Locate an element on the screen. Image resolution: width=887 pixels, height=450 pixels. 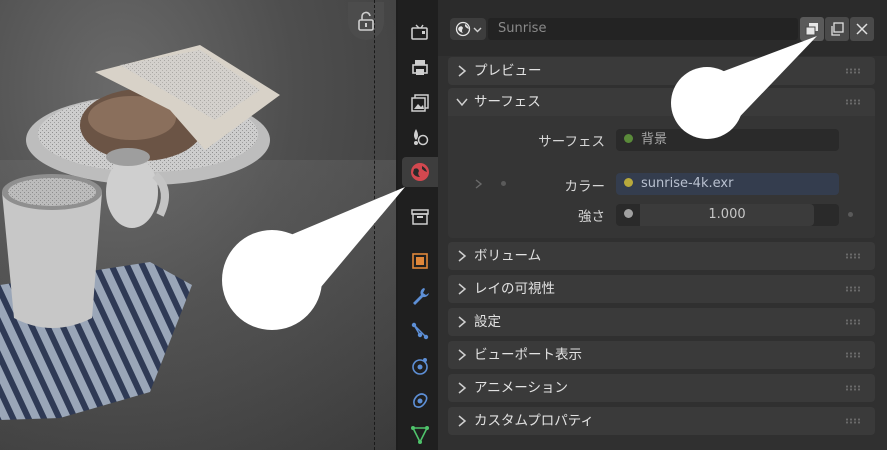
world-name-field: Sunrise is located at coordinates (643, 29).